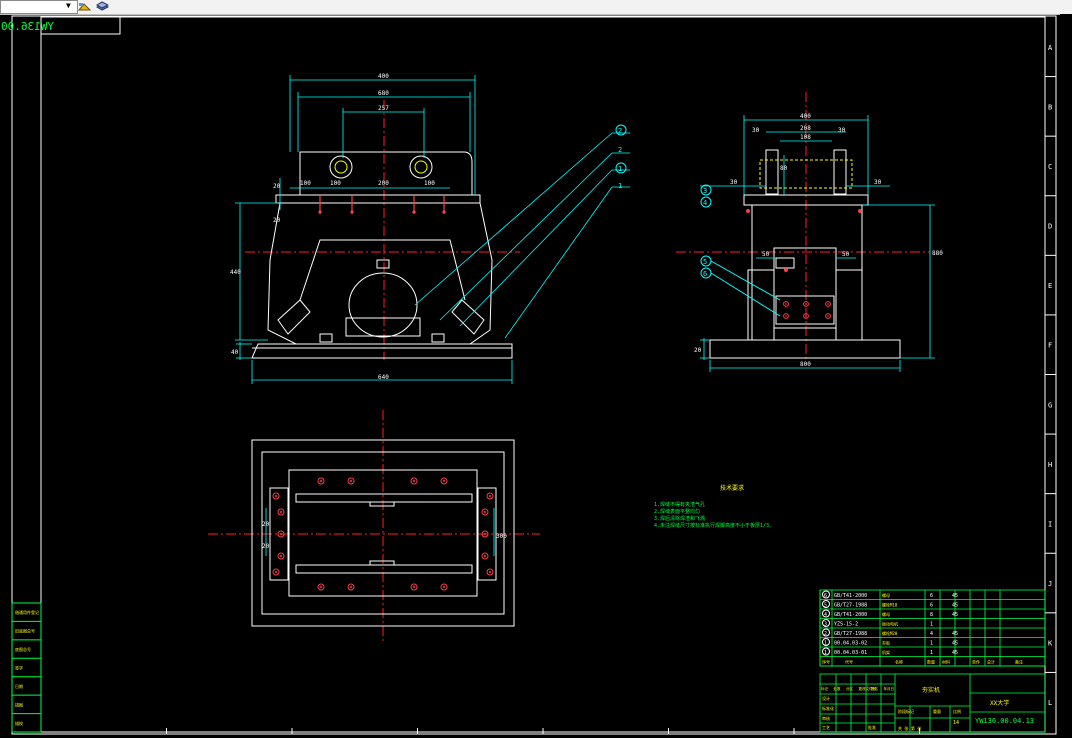 This screenshot has height=738, width=1072. I want to click on balloon-4: 4, so click(705, 203).